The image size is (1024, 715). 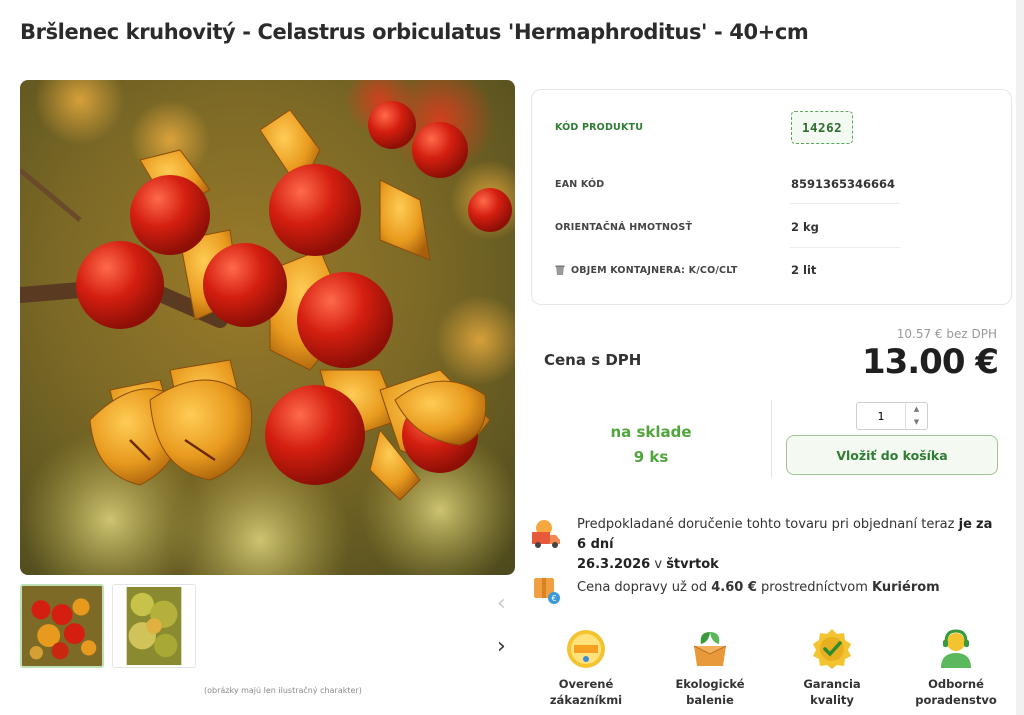 I want to click on scrollbar-track, so click(x=1020, y=357).